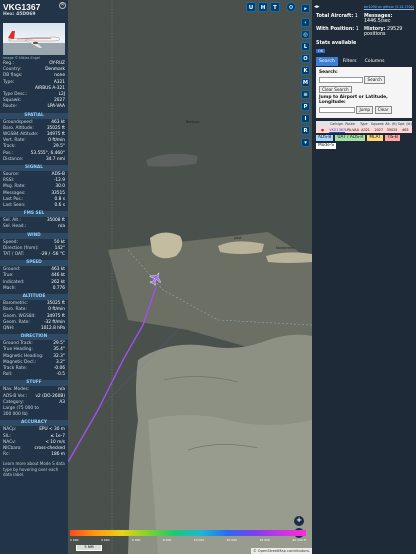 This screenshot has height=554, width=416. I want to click on tab-columns: Columns, so click(375, 61).